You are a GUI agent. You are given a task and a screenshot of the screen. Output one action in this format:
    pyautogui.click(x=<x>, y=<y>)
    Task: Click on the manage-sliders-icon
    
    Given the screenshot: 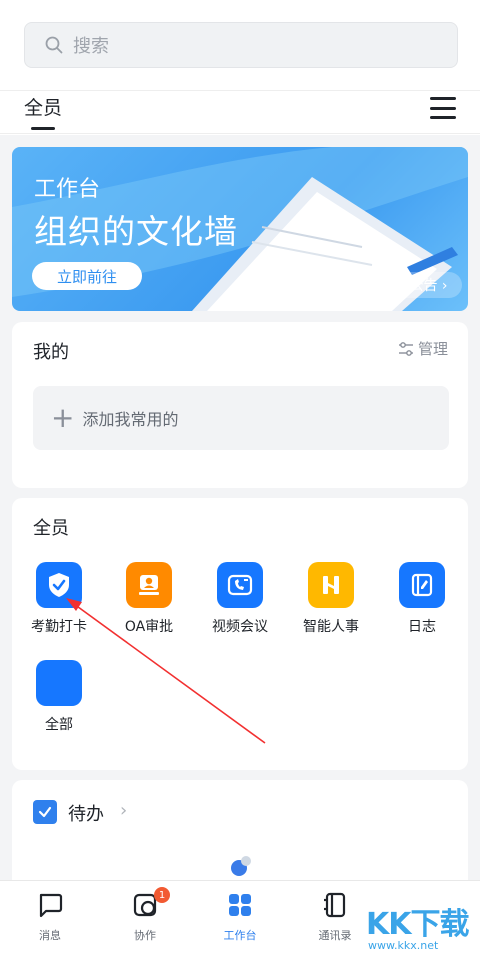 What is the action you would take?
    pyautogui.click(x=405, y=348)
    